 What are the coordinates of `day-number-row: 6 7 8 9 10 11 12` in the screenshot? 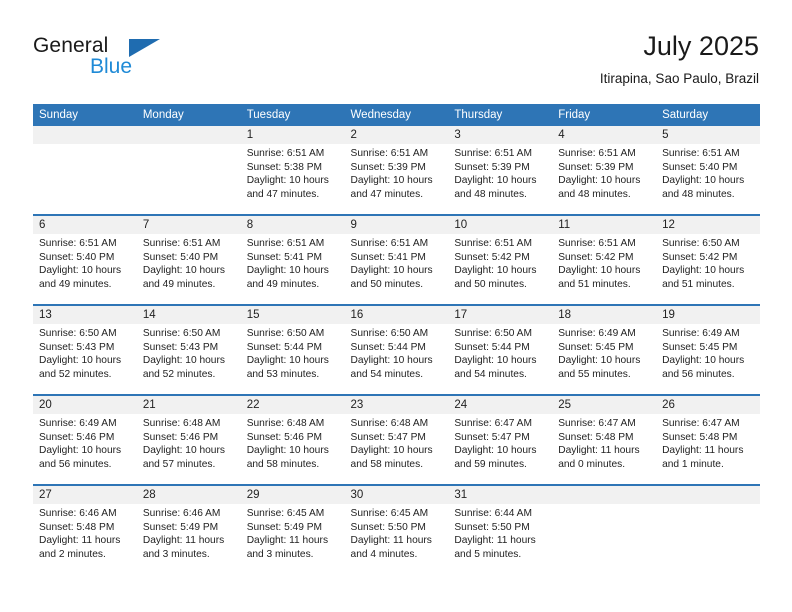 It's located at (396, 225).